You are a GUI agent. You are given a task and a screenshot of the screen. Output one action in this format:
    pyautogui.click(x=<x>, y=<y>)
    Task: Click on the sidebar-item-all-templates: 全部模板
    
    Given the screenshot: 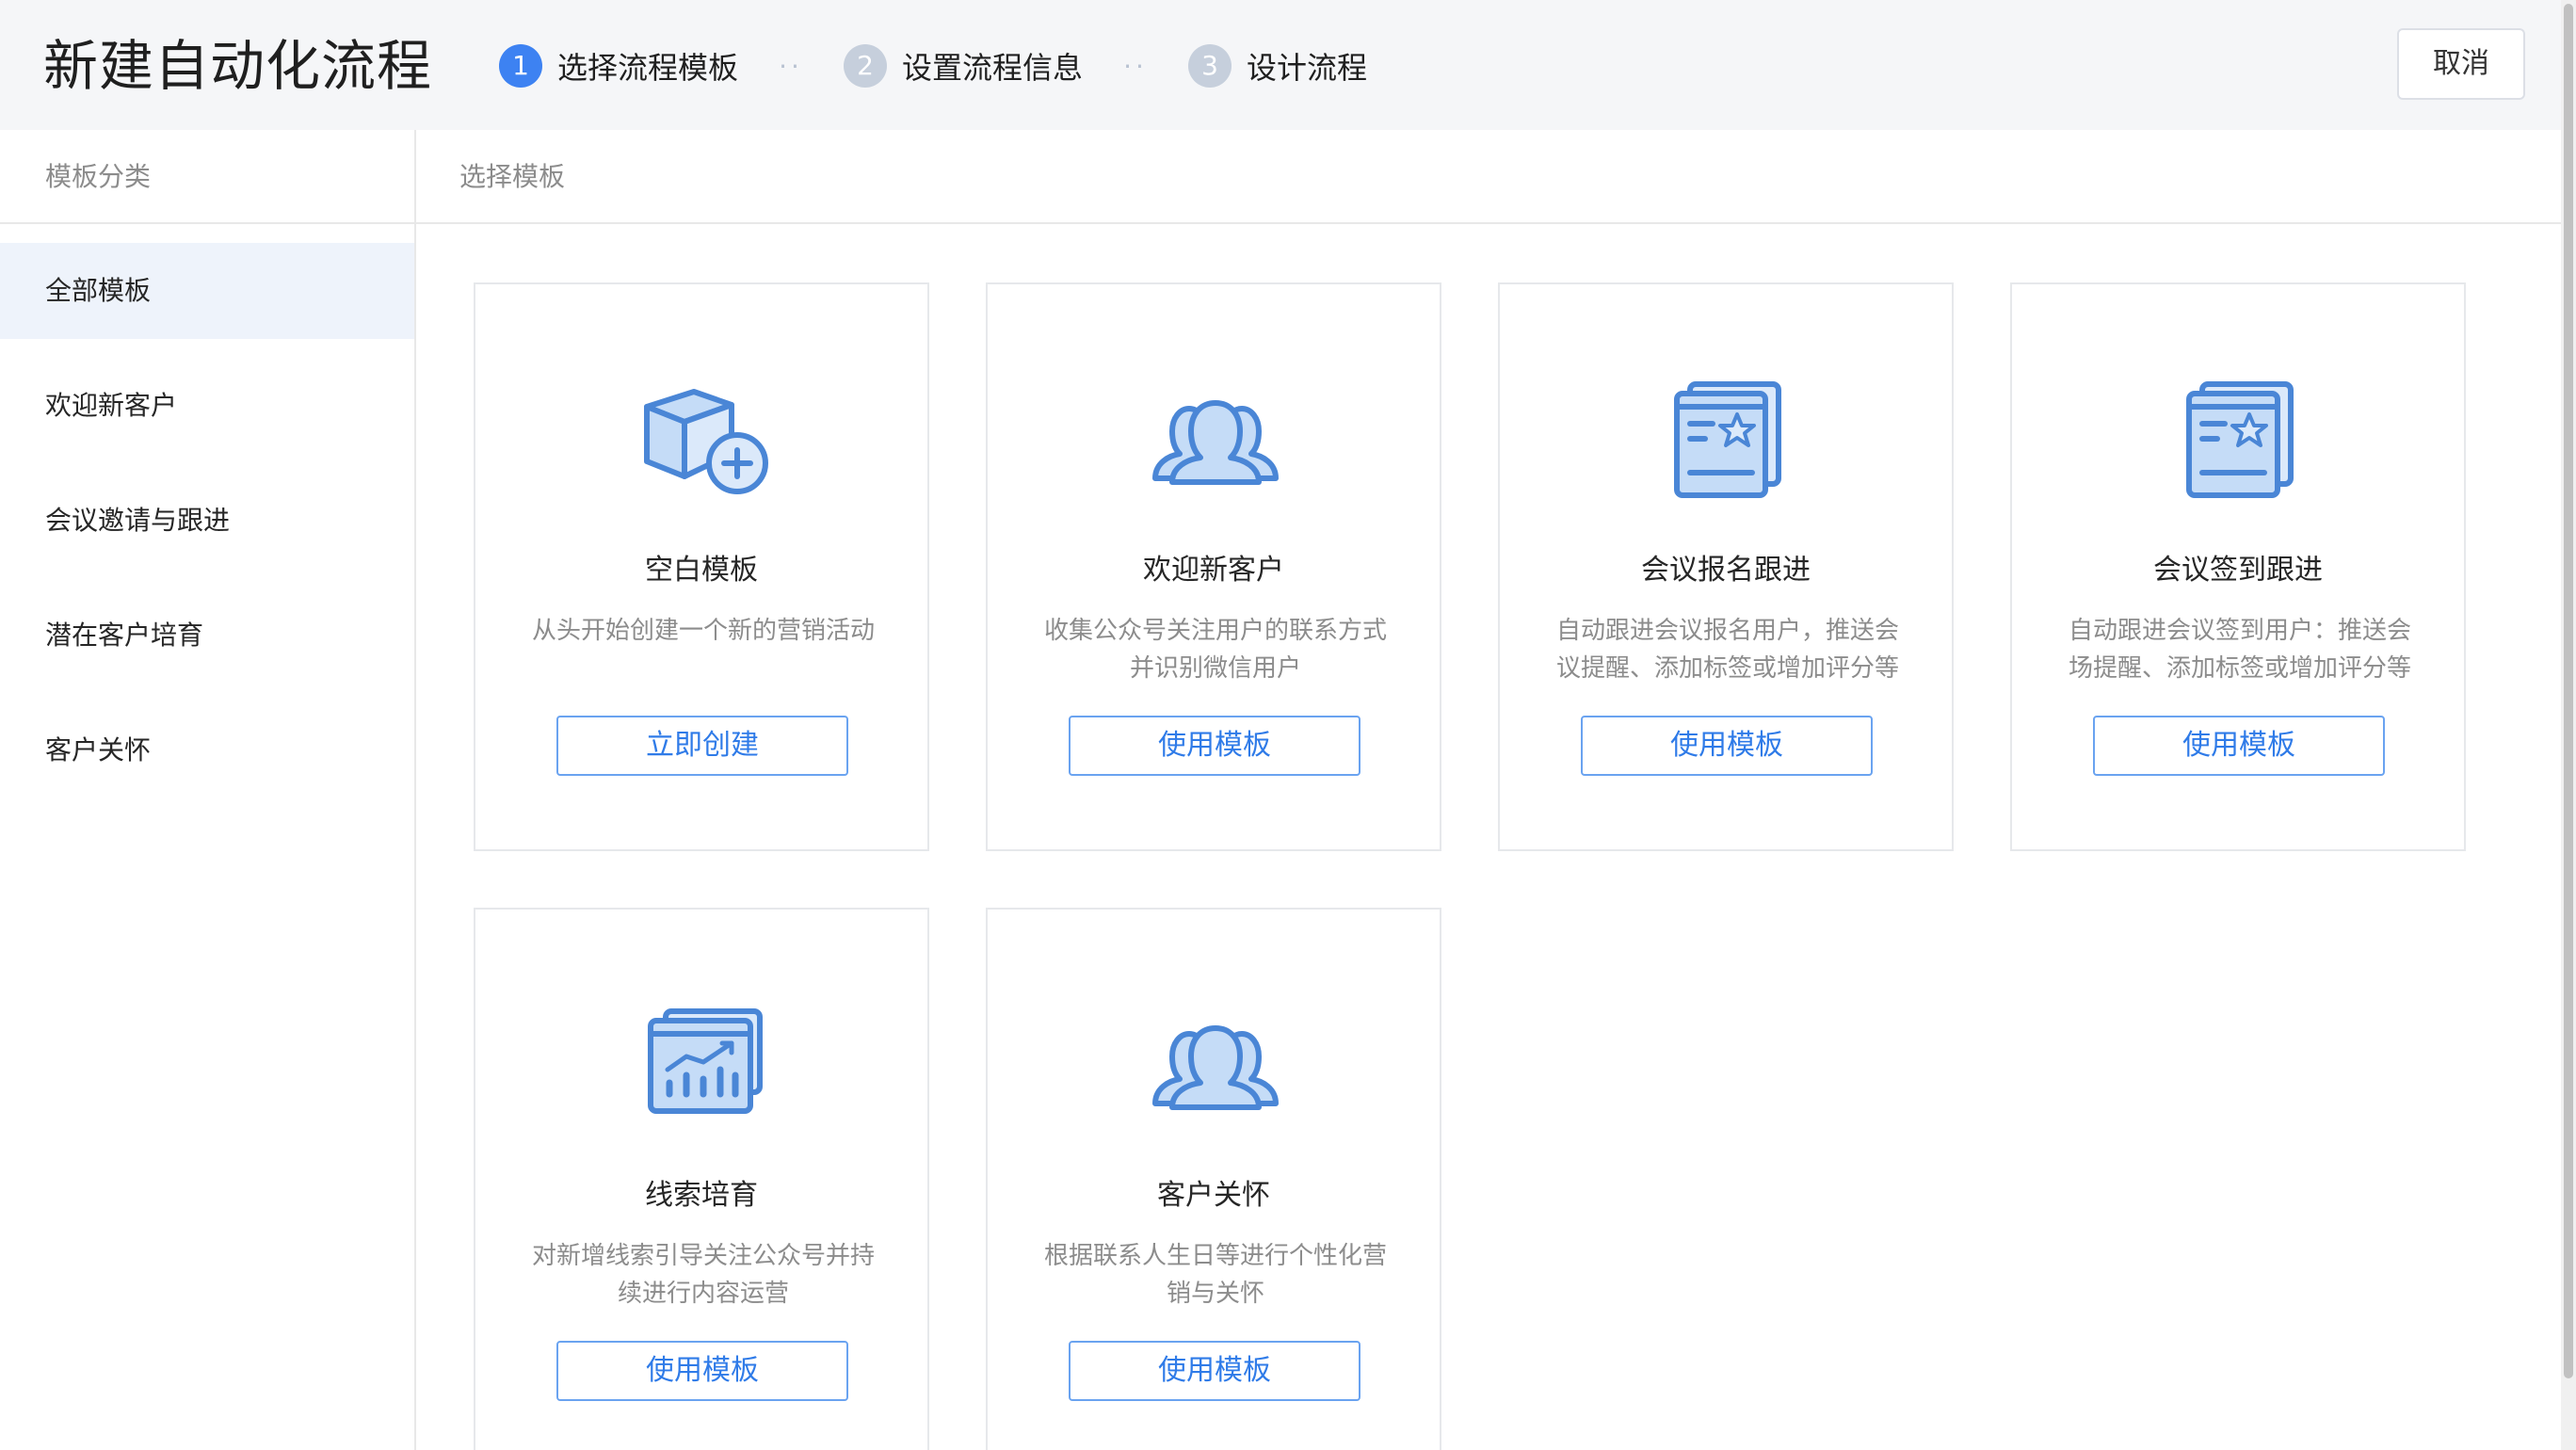 What is the action you would take?
    pyautogui.click(x=207, y=291)
    